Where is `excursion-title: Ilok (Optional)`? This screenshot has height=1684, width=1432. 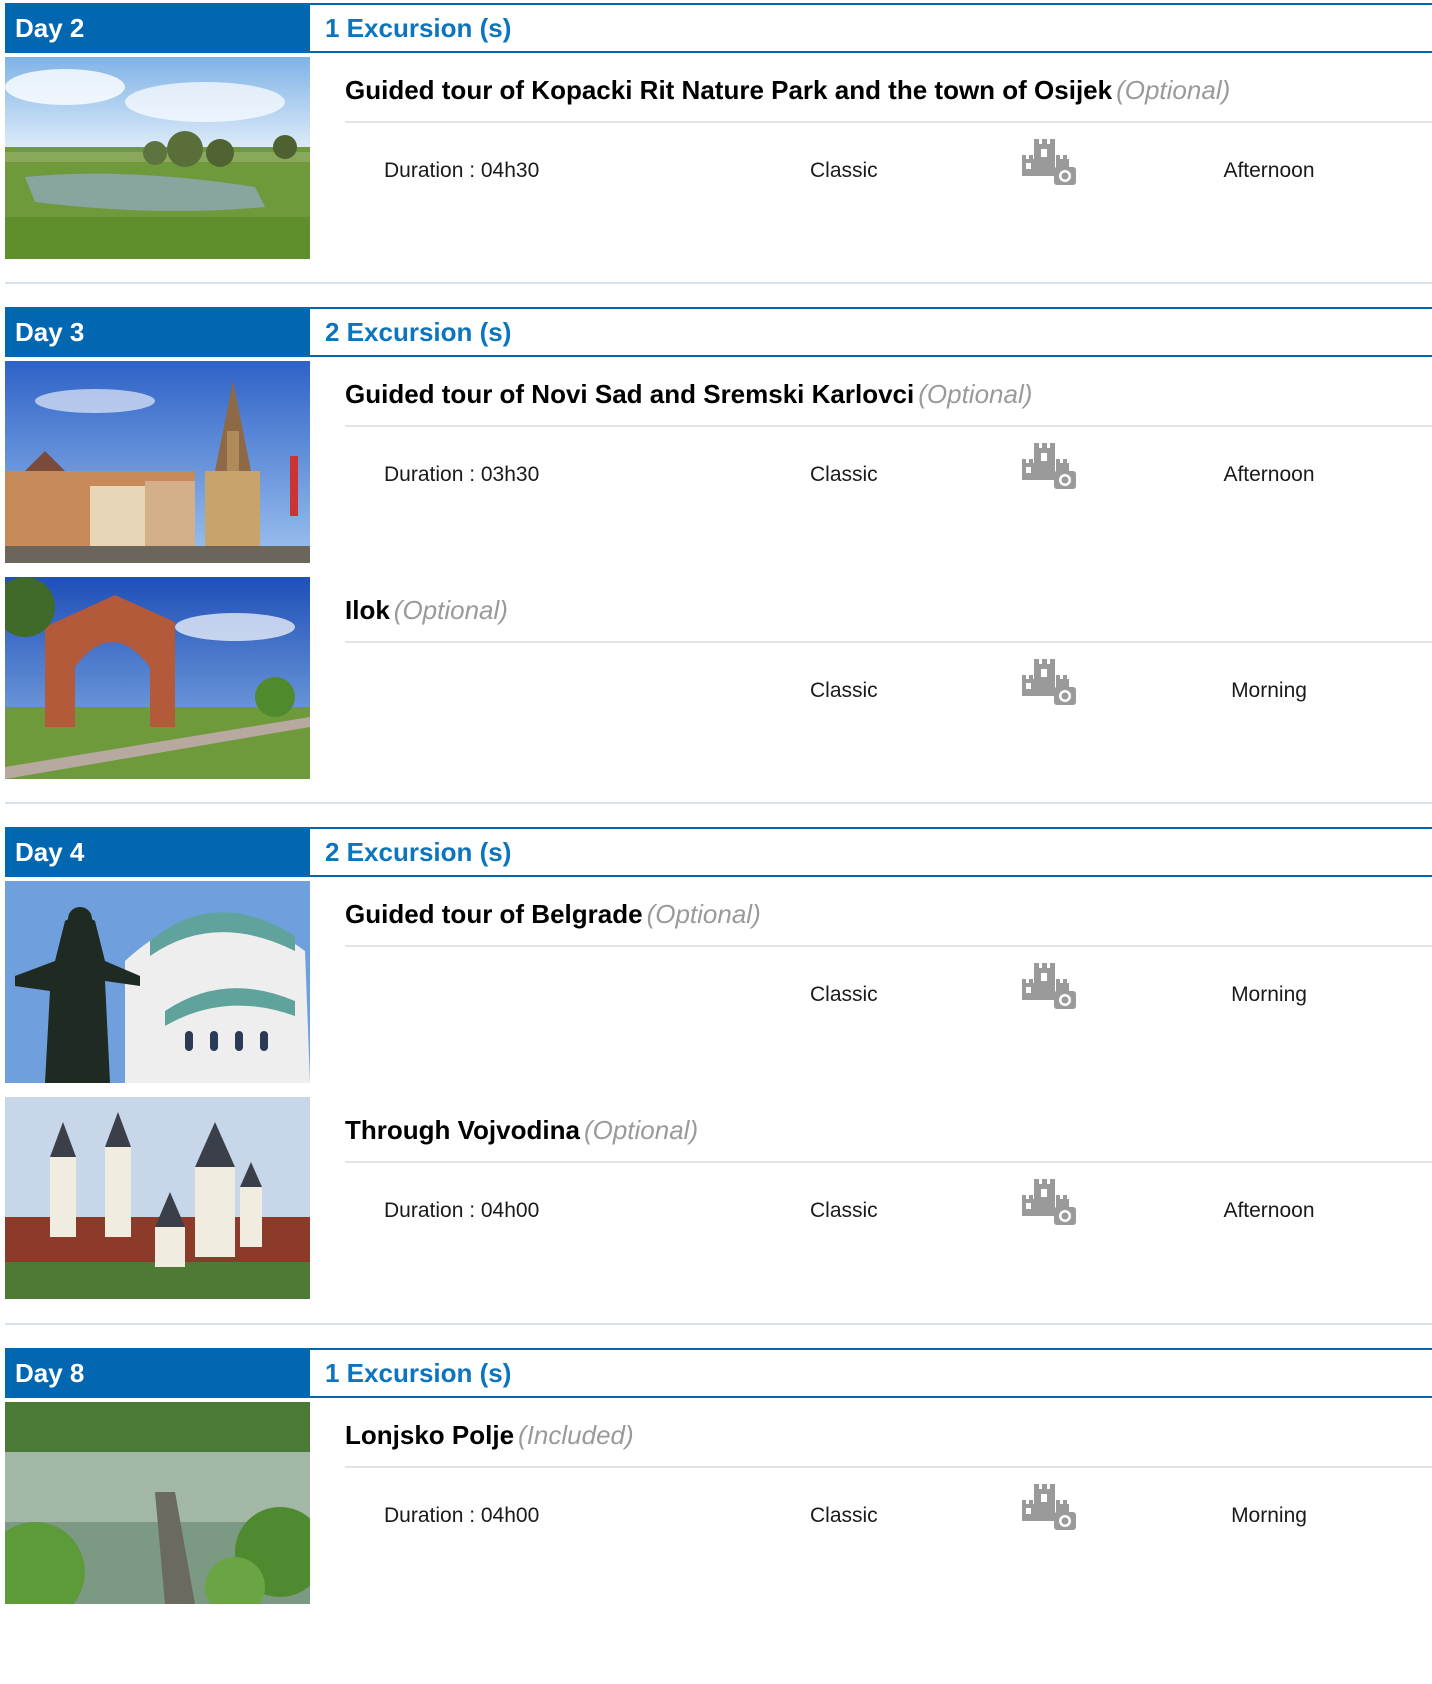
excursion-title: Ilok (Optional) is located at coordinates (888, 610).